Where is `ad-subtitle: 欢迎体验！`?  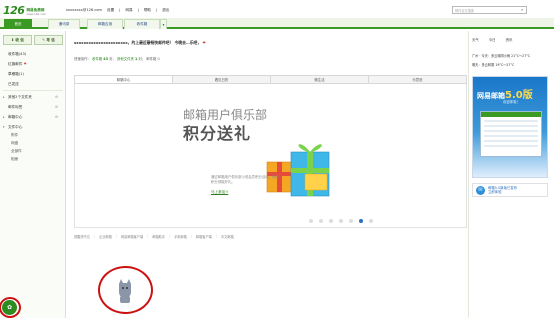
ad-subtitle: 欢迎体验！ is located at coordinates (511, 102).